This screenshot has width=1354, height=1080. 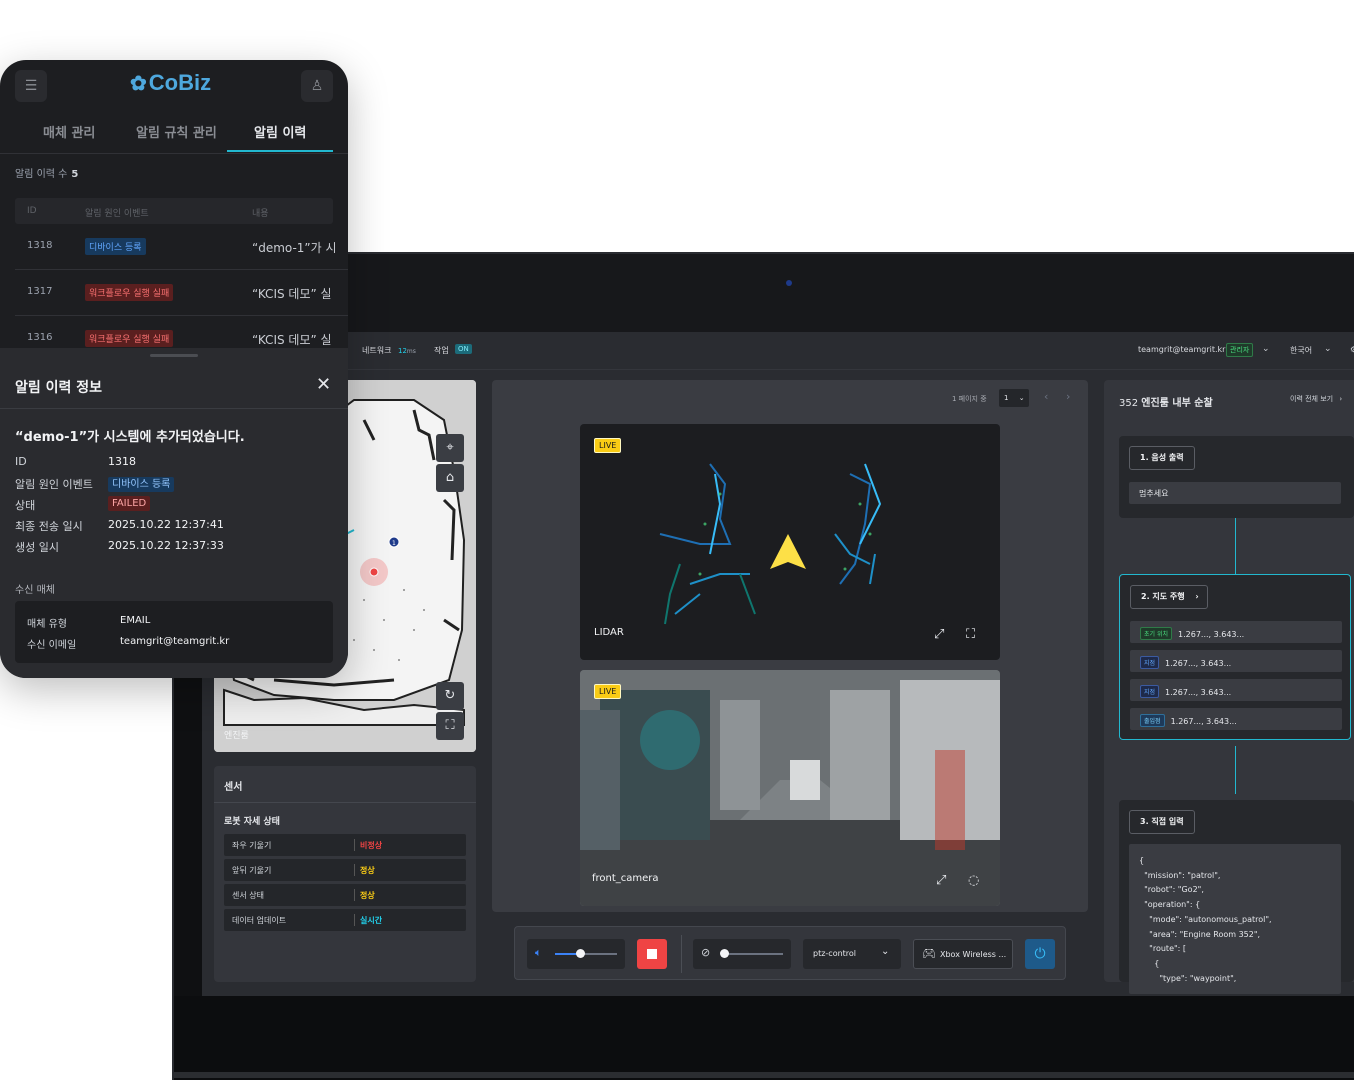 I want to click on language-select: 한국어, so click(x=1301, y=350).